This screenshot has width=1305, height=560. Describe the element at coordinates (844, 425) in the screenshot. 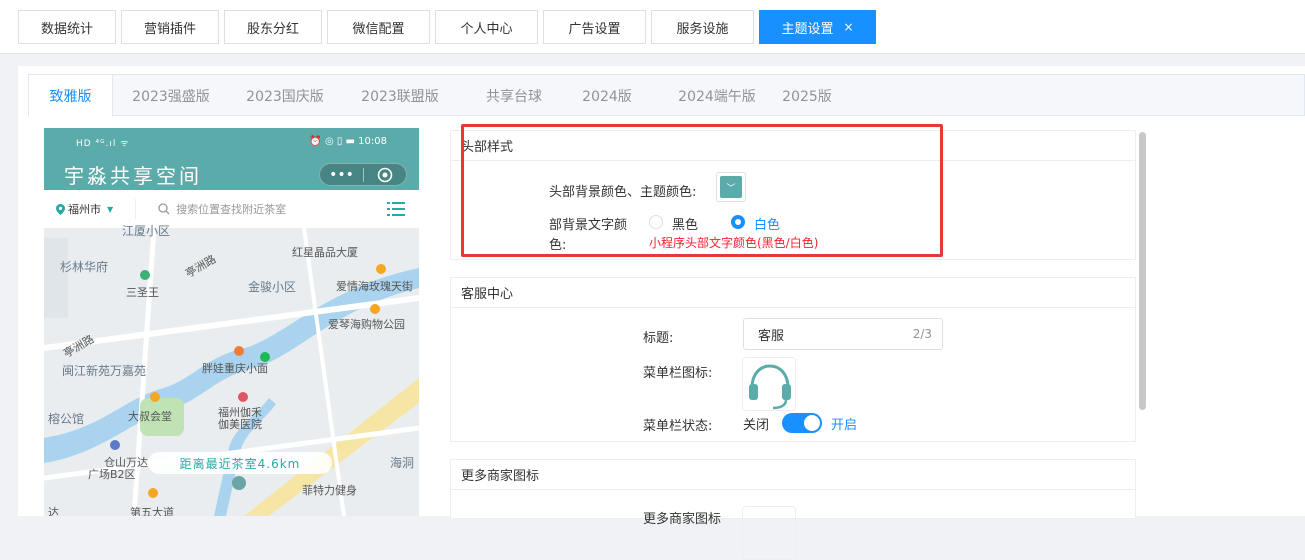

I see `switch-on-label: 开启` at that location.